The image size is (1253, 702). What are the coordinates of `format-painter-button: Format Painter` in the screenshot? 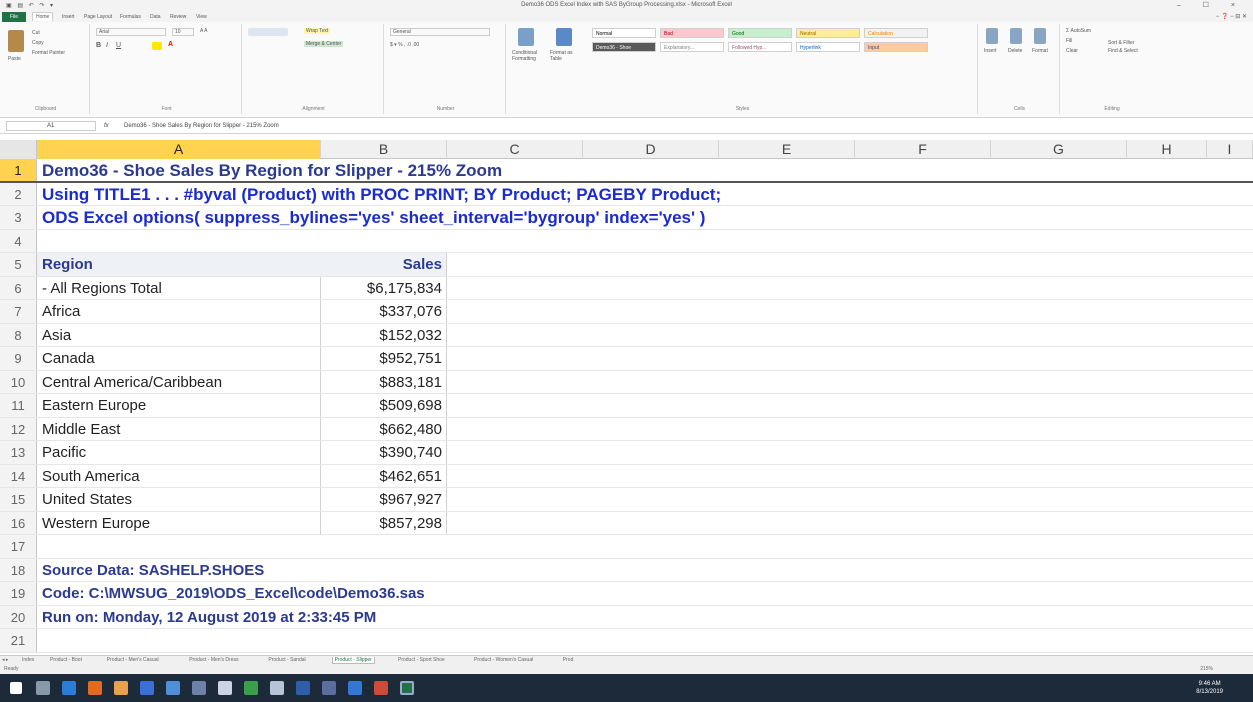 It's located at (48, 53).